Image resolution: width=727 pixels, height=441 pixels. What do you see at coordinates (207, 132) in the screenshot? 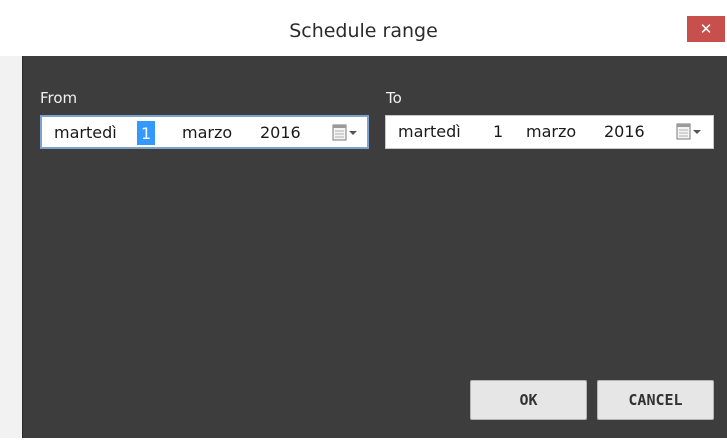
I see `from-month: marzo` at bounding box center [207, 132].